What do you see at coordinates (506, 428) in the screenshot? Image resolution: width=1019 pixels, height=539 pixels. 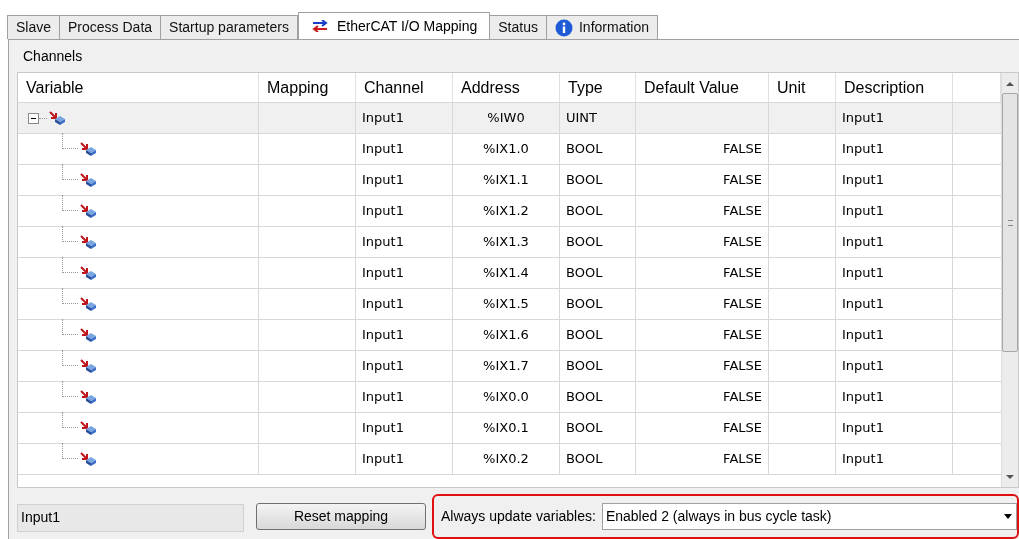 I see `table-cell: %IX0.1` at bounding box center [506, 428].